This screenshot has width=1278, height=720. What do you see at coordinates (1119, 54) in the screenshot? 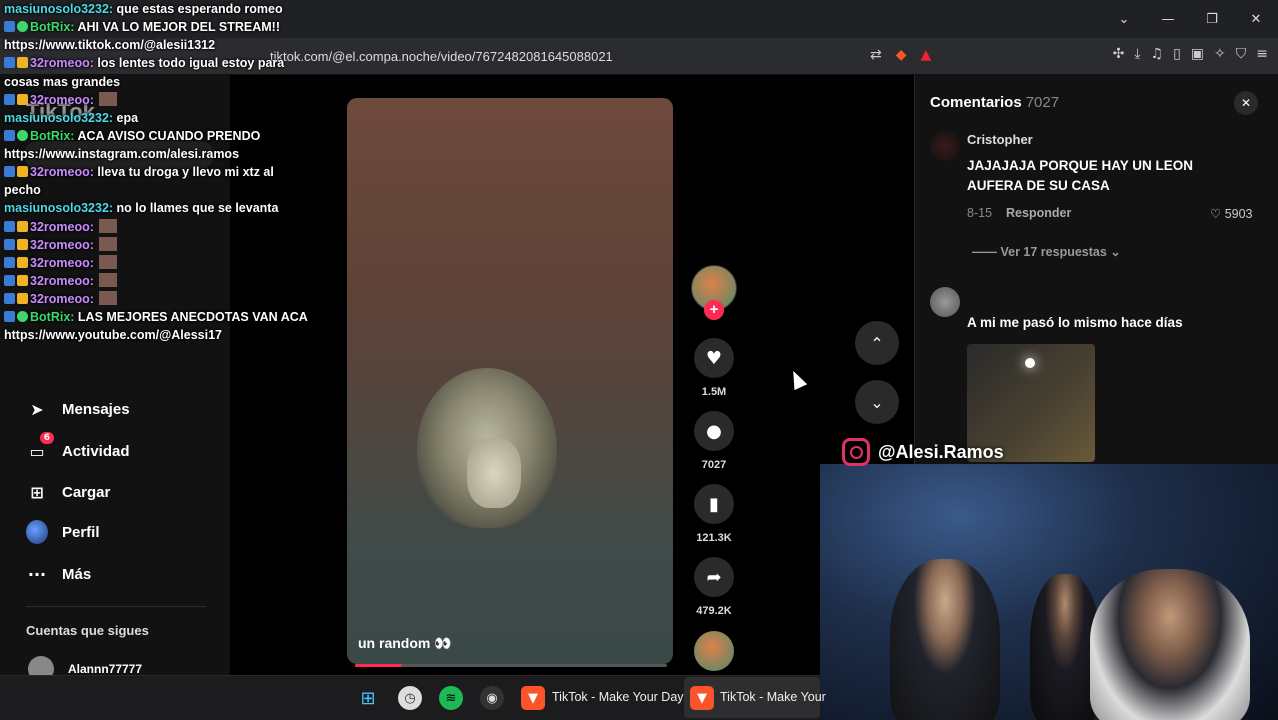
I see `extensions-icon: ✣` at bounding box center [1119, 54].